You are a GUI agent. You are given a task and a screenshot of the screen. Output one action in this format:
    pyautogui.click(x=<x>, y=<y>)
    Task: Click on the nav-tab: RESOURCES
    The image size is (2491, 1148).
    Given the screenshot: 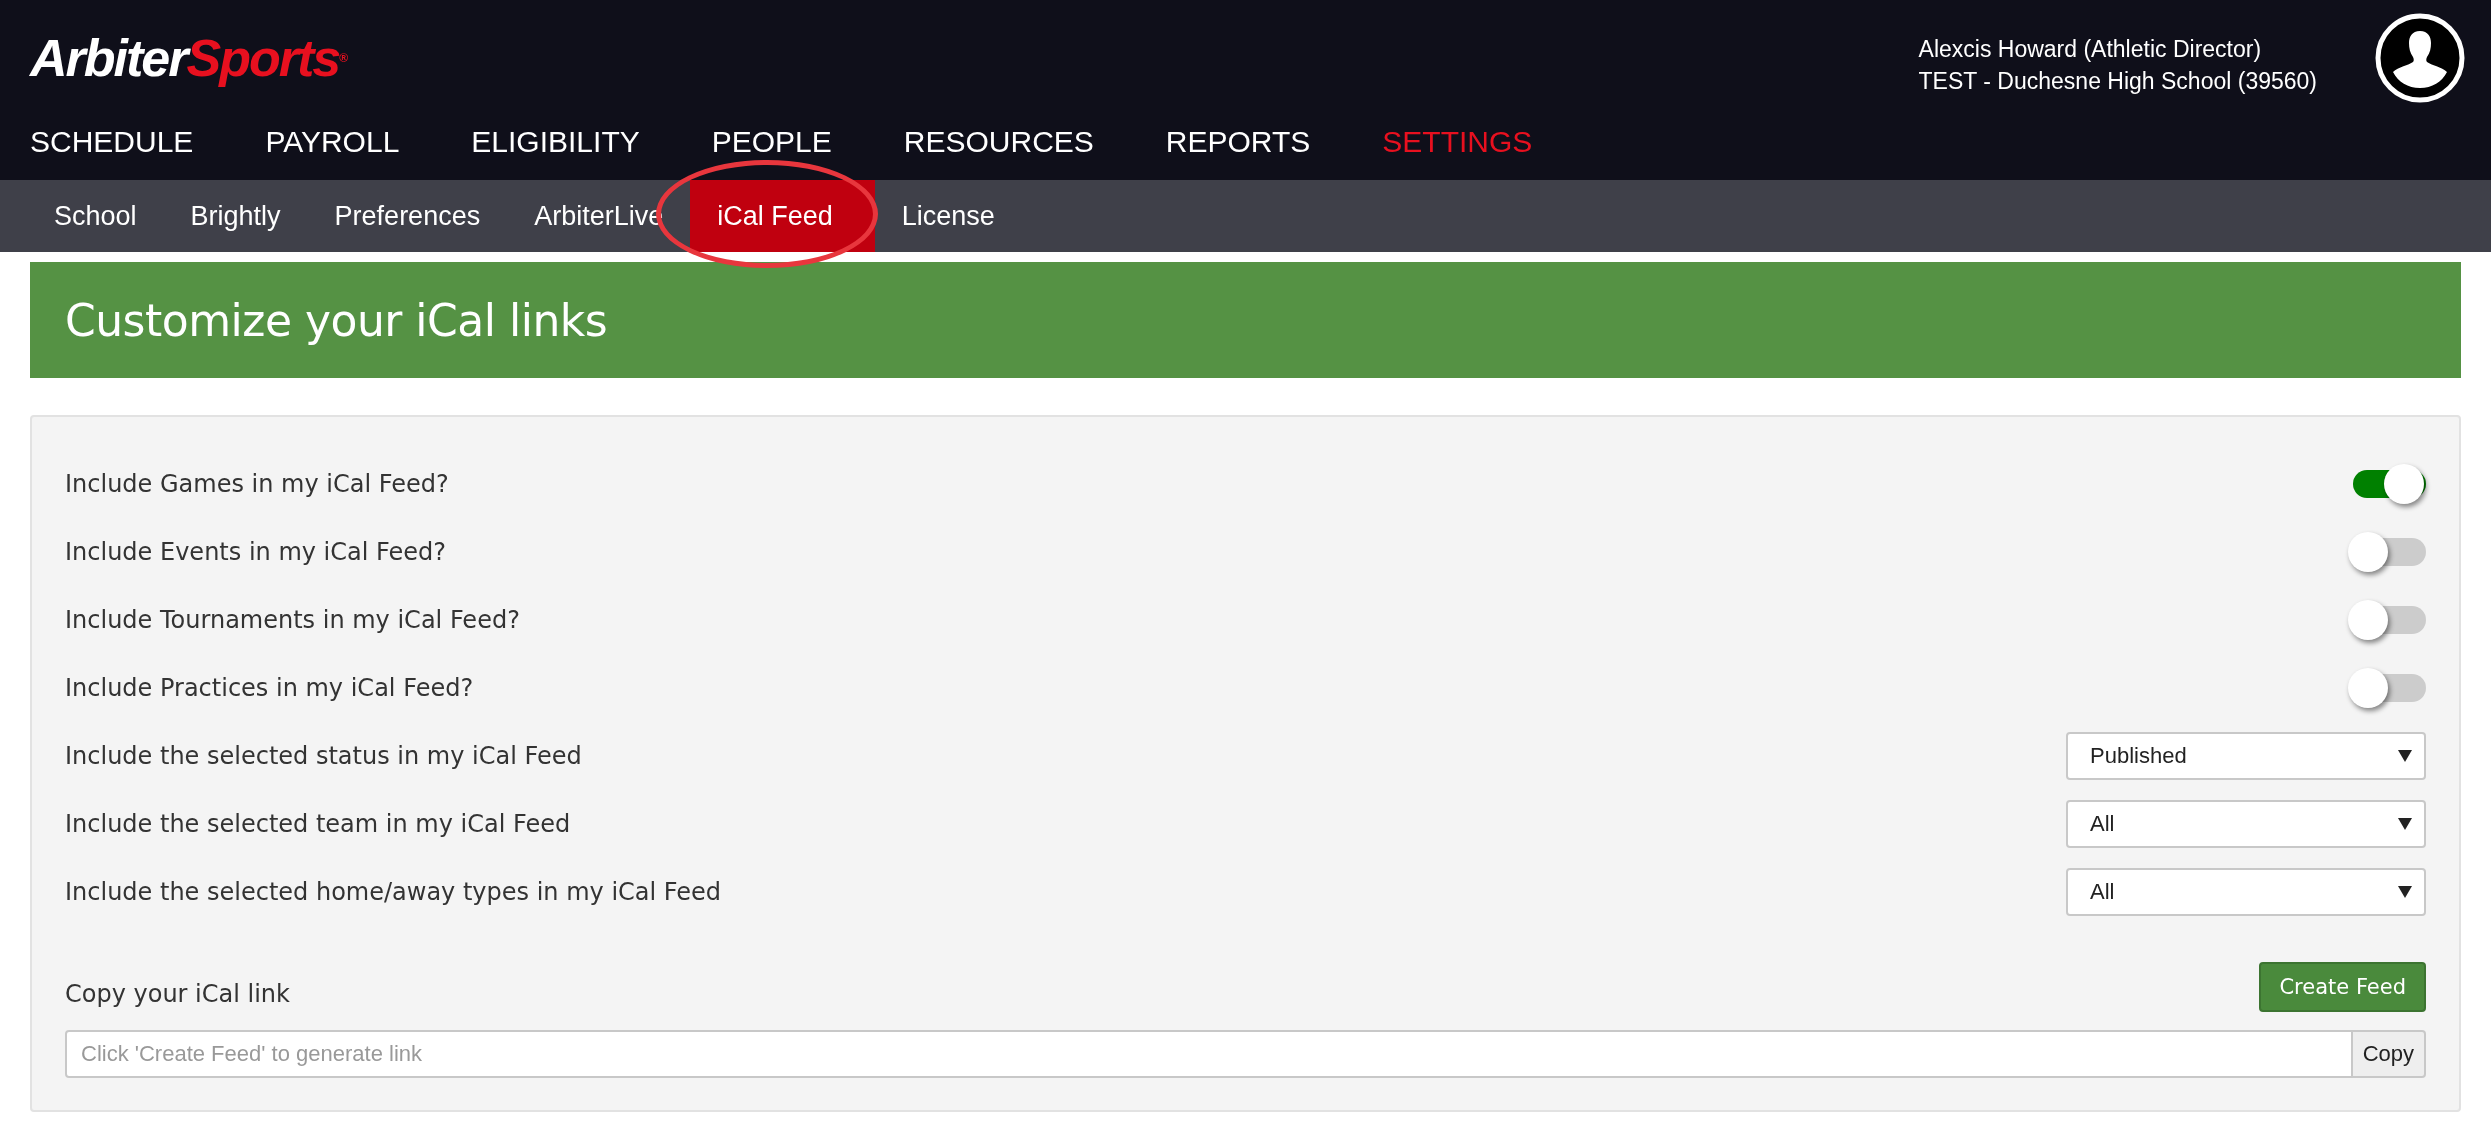 What is the action you would take?
    pyautogui.click(x=998, y=142)
    